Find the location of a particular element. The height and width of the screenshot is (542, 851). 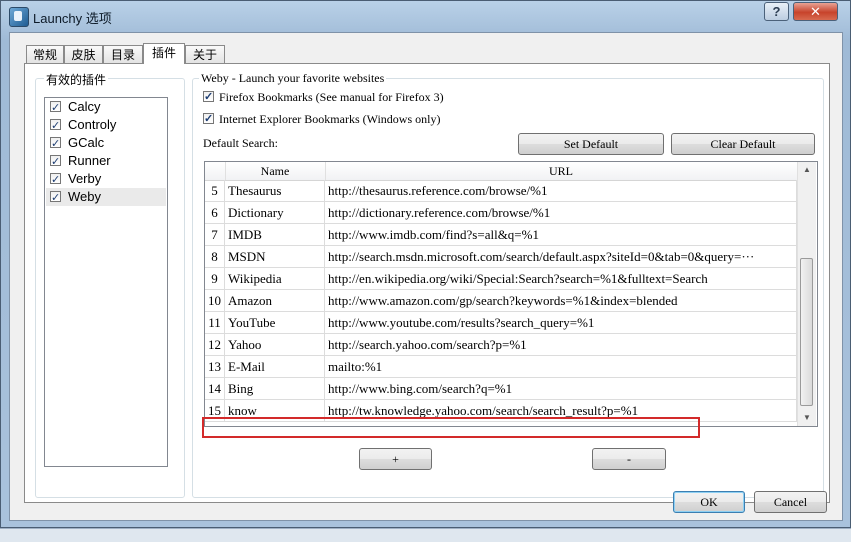

active-plugins-group: 有效的插件 Calcy Controly GCalc is located at coordinates (110, 284).